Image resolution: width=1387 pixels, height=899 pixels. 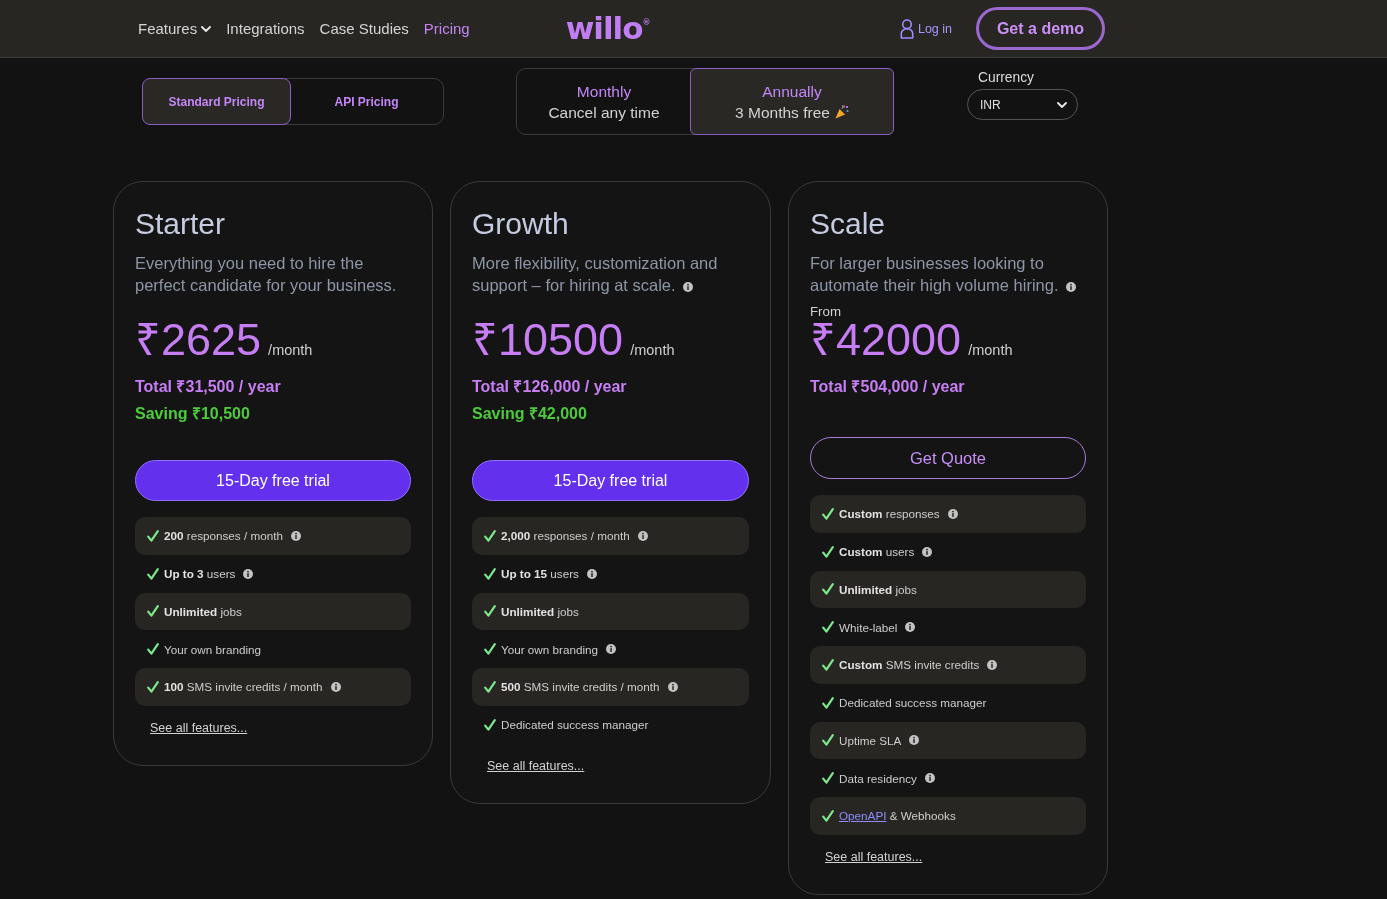 I want to click on feature-text: Data residency, so click(x=878, y=778).